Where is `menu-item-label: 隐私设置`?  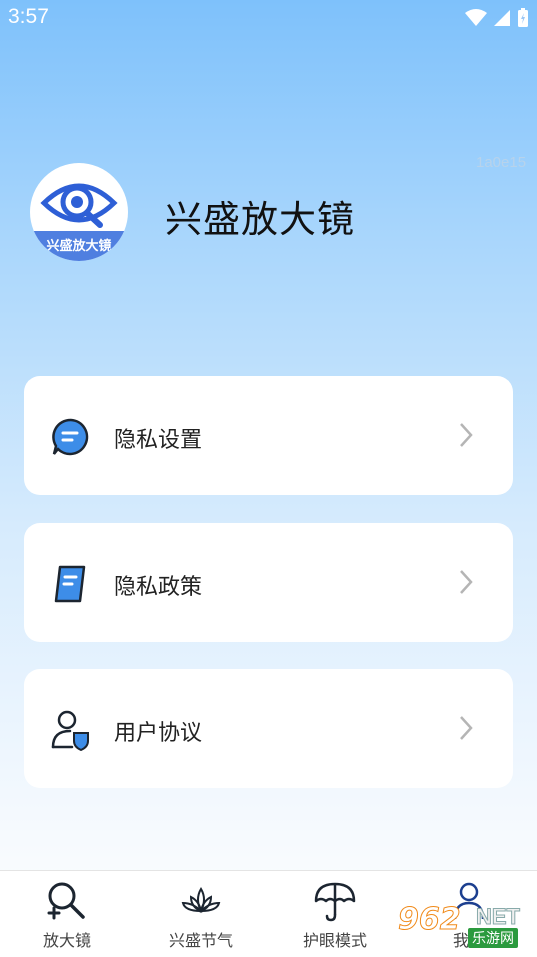
menu-item-label: 隐私设置 is located at coordinates (158, 440).